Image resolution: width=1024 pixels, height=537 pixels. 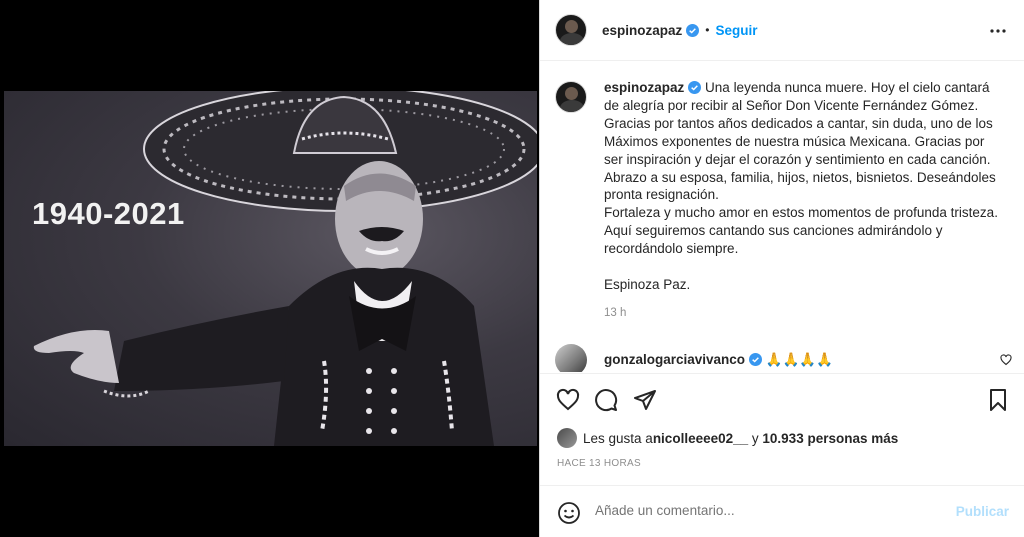 I want to click on emoji-icon, so click(x=569, y=513).